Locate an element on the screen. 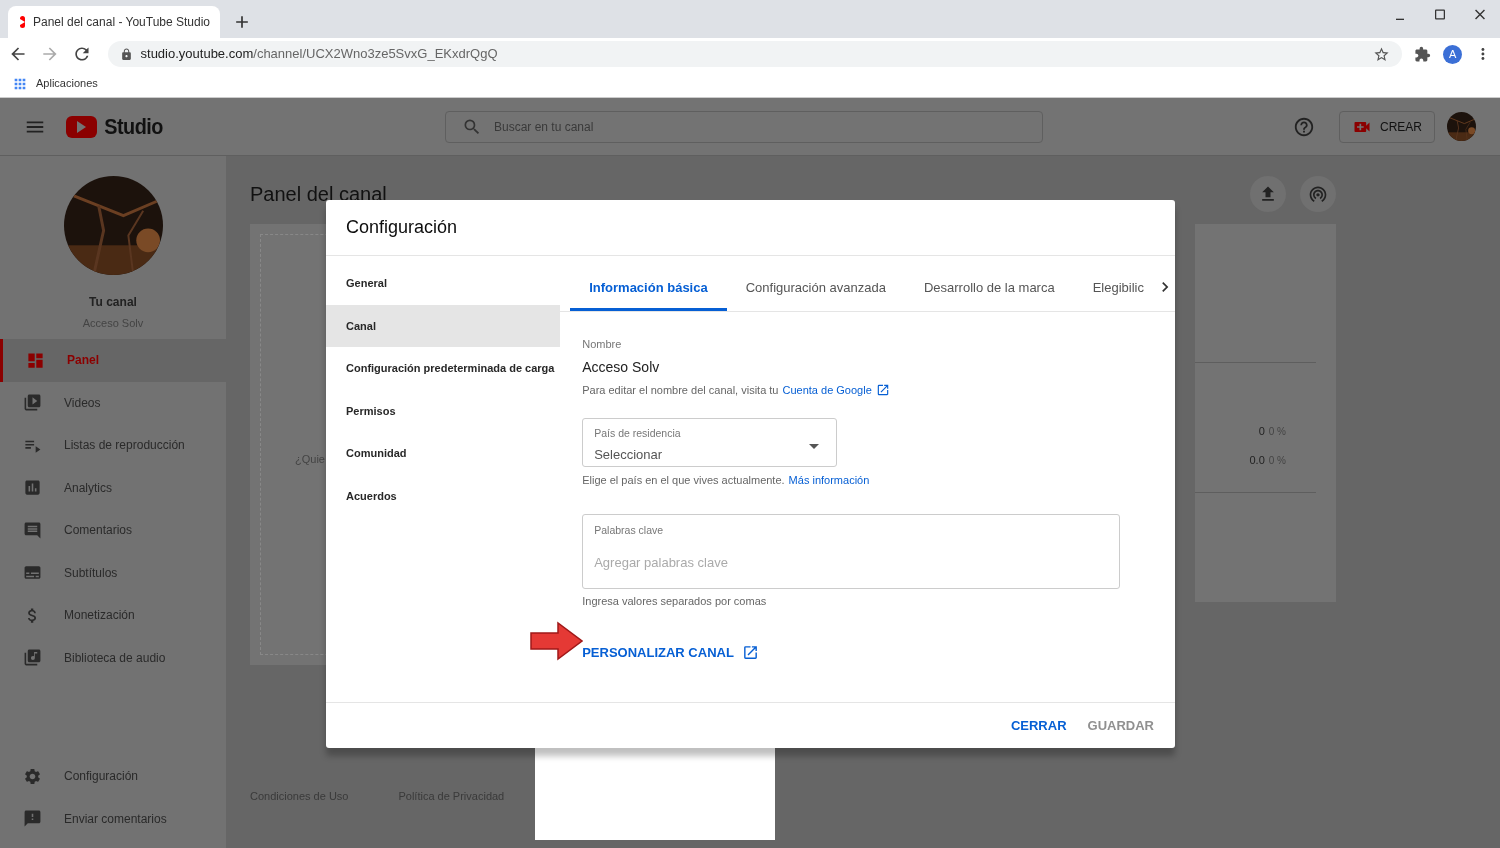 The height and width of the screenshot is (848, 1500). music-library-icon is located at coordinates (32, 658).